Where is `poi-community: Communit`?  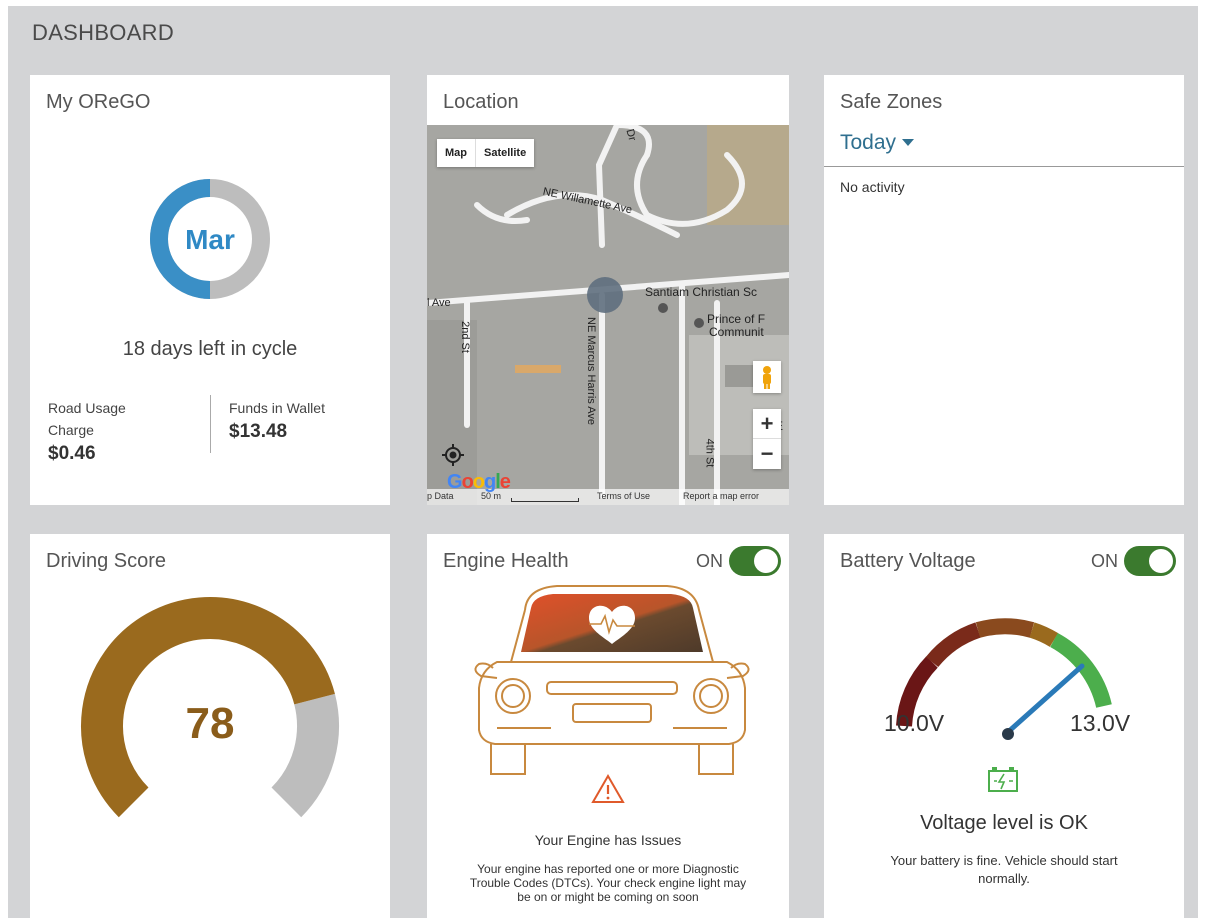 poi-community: Communit is located at coordinates (736, 332).